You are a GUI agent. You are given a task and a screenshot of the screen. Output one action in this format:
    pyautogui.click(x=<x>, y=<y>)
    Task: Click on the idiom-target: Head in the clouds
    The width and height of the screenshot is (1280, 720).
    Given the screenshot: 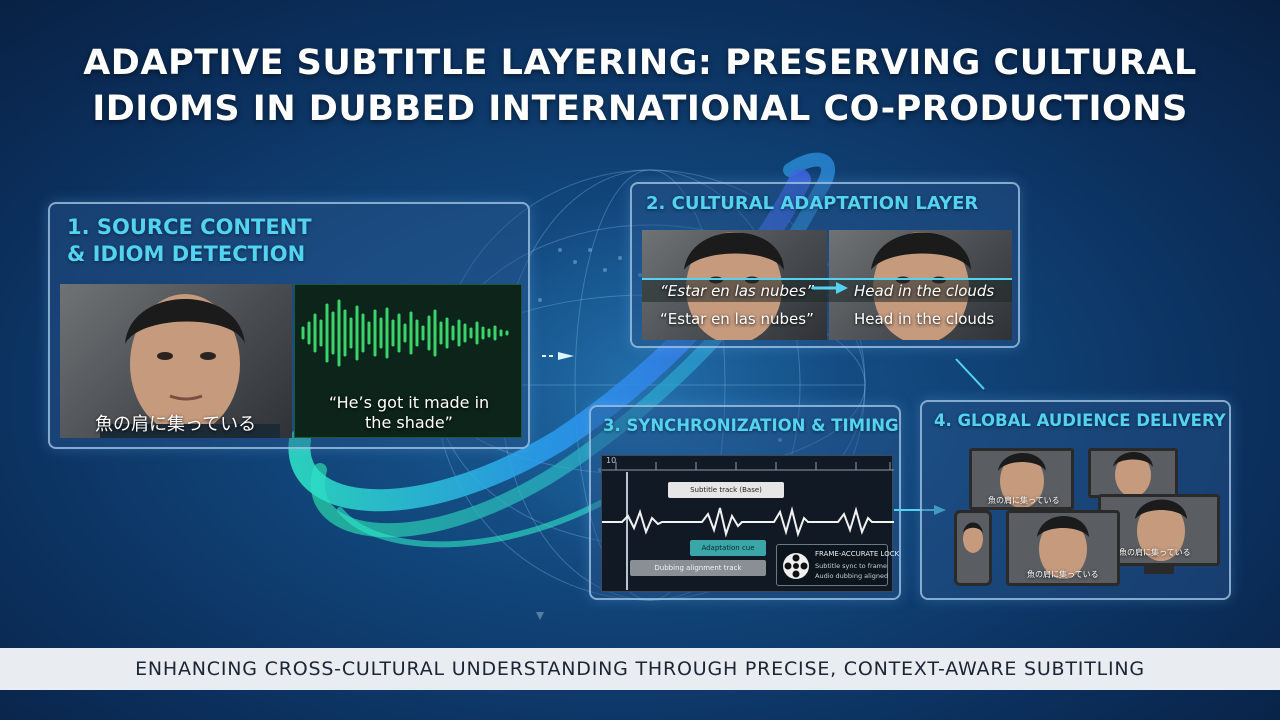 What is the action you would take?
    pyautogui.click(x=924, y=319)
    